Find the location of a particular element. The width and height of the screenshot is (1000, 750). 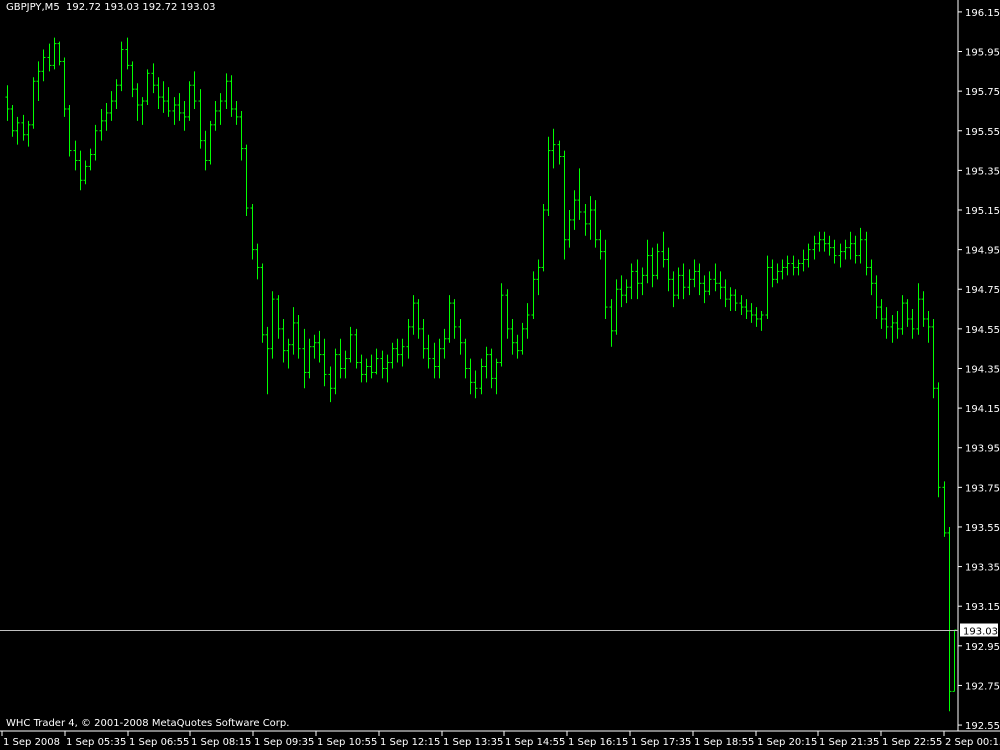

time-tick-label: 1 Sep 13:35 is located at coordinates (473, 742).